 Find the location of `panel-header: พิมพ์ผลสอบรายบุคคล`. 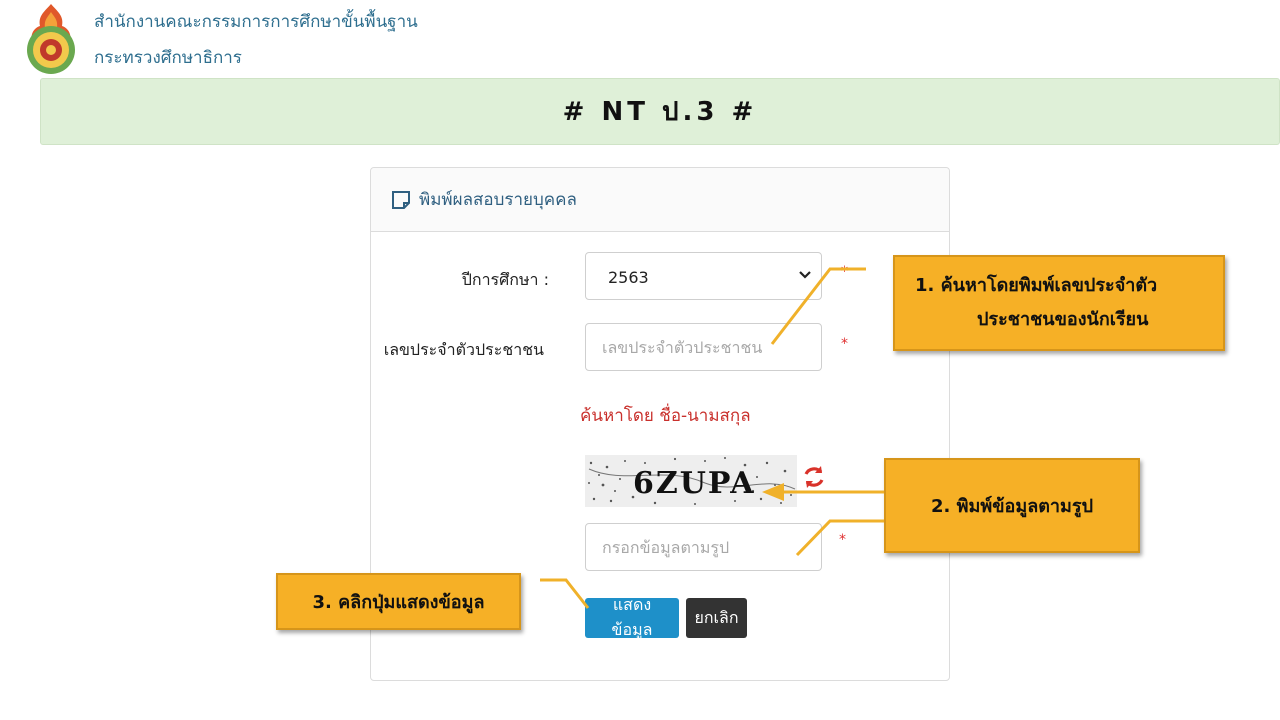

panel-header: พิมพ์ผลสอบรายบุคคล is located at coordinates (660, 200).